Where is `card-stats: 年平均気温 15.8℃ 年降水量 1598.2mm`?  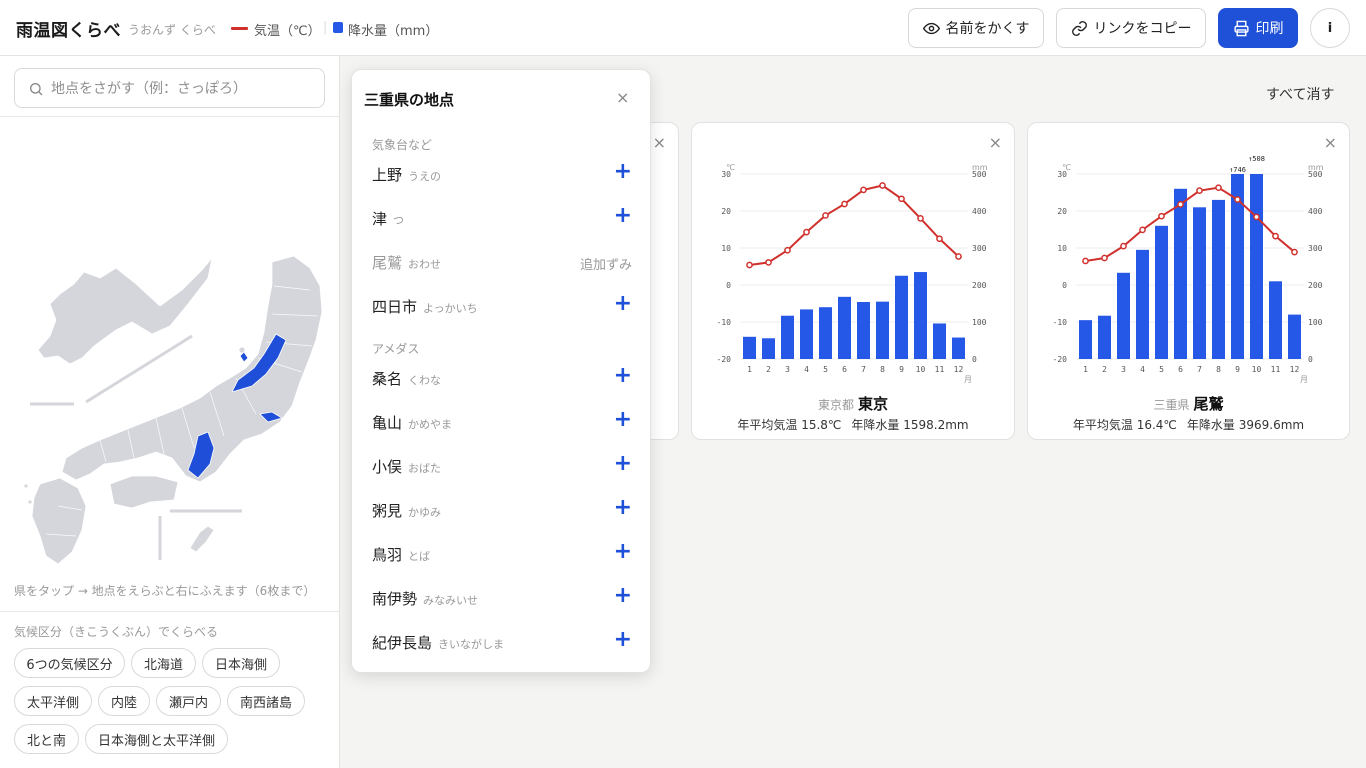
card-stats: 年平均気温 15.8℃ 年降水量 1598.2mm is located at coordinates (853, 424).